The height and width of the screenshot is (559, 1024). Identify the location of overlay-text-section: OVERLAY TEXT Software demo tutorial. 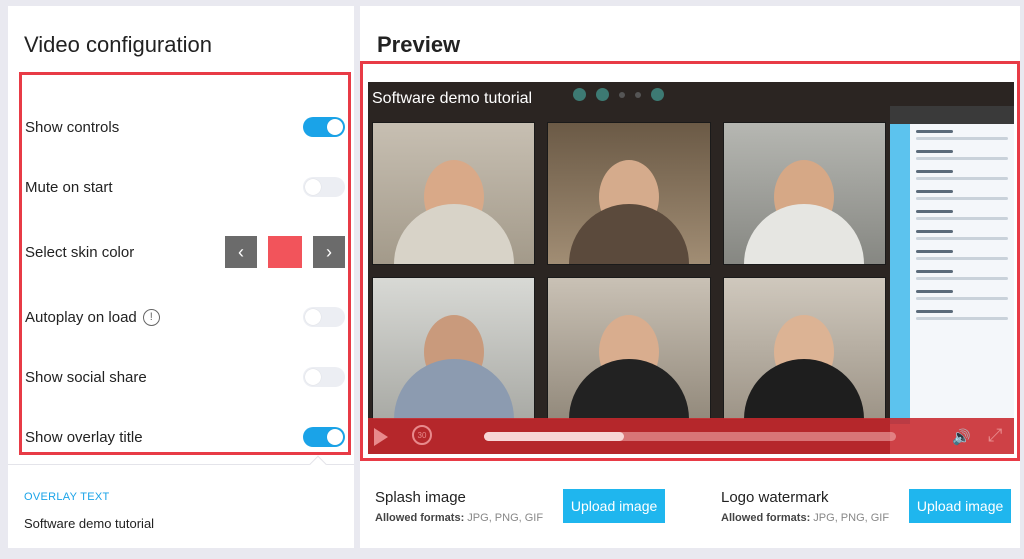
(181, 506).